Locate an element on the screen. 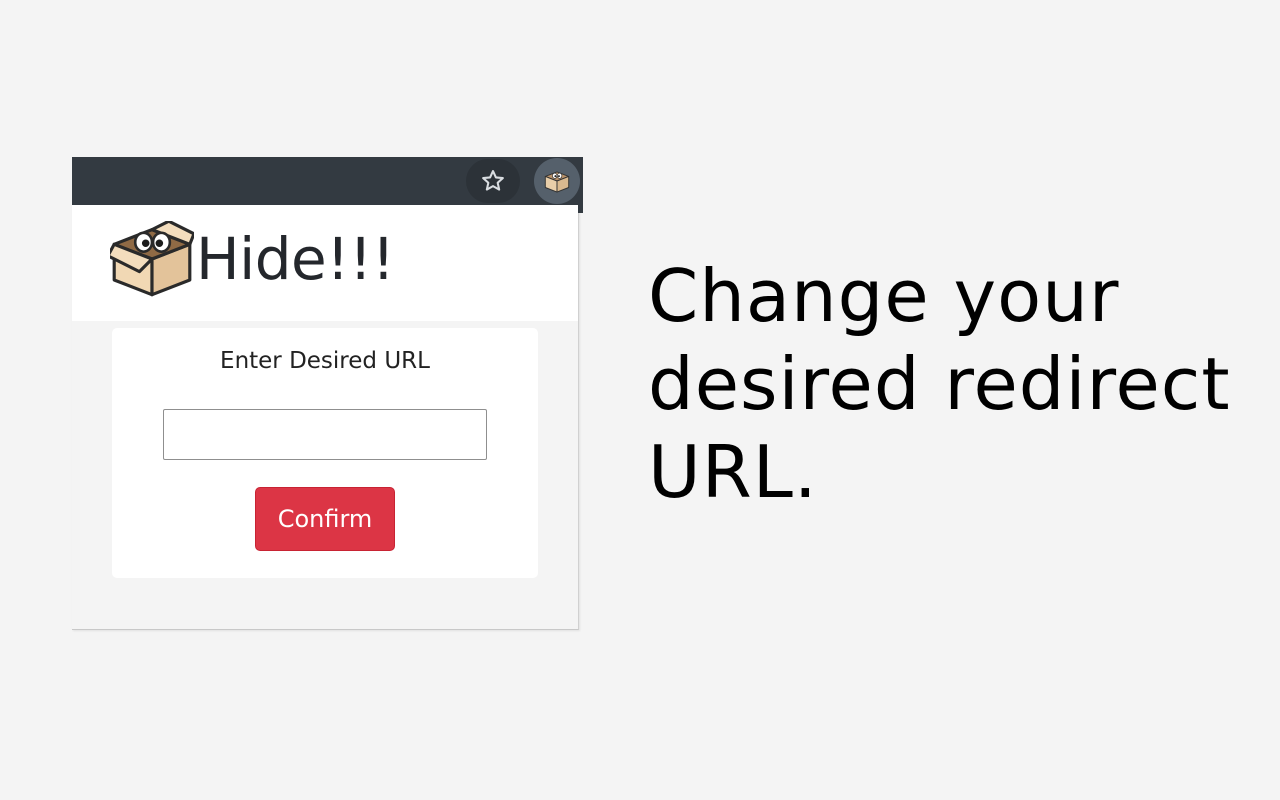 This screenshot has height=800, width=1280. popup-header: Hide!!! is located at coordinates (325, 263).